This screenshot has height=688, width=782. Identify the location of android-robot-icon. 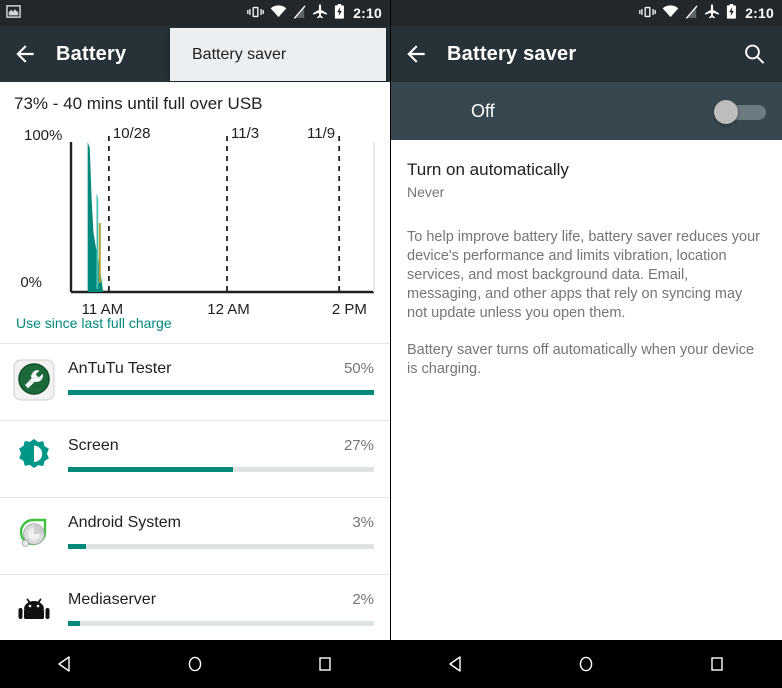
(34, 611).